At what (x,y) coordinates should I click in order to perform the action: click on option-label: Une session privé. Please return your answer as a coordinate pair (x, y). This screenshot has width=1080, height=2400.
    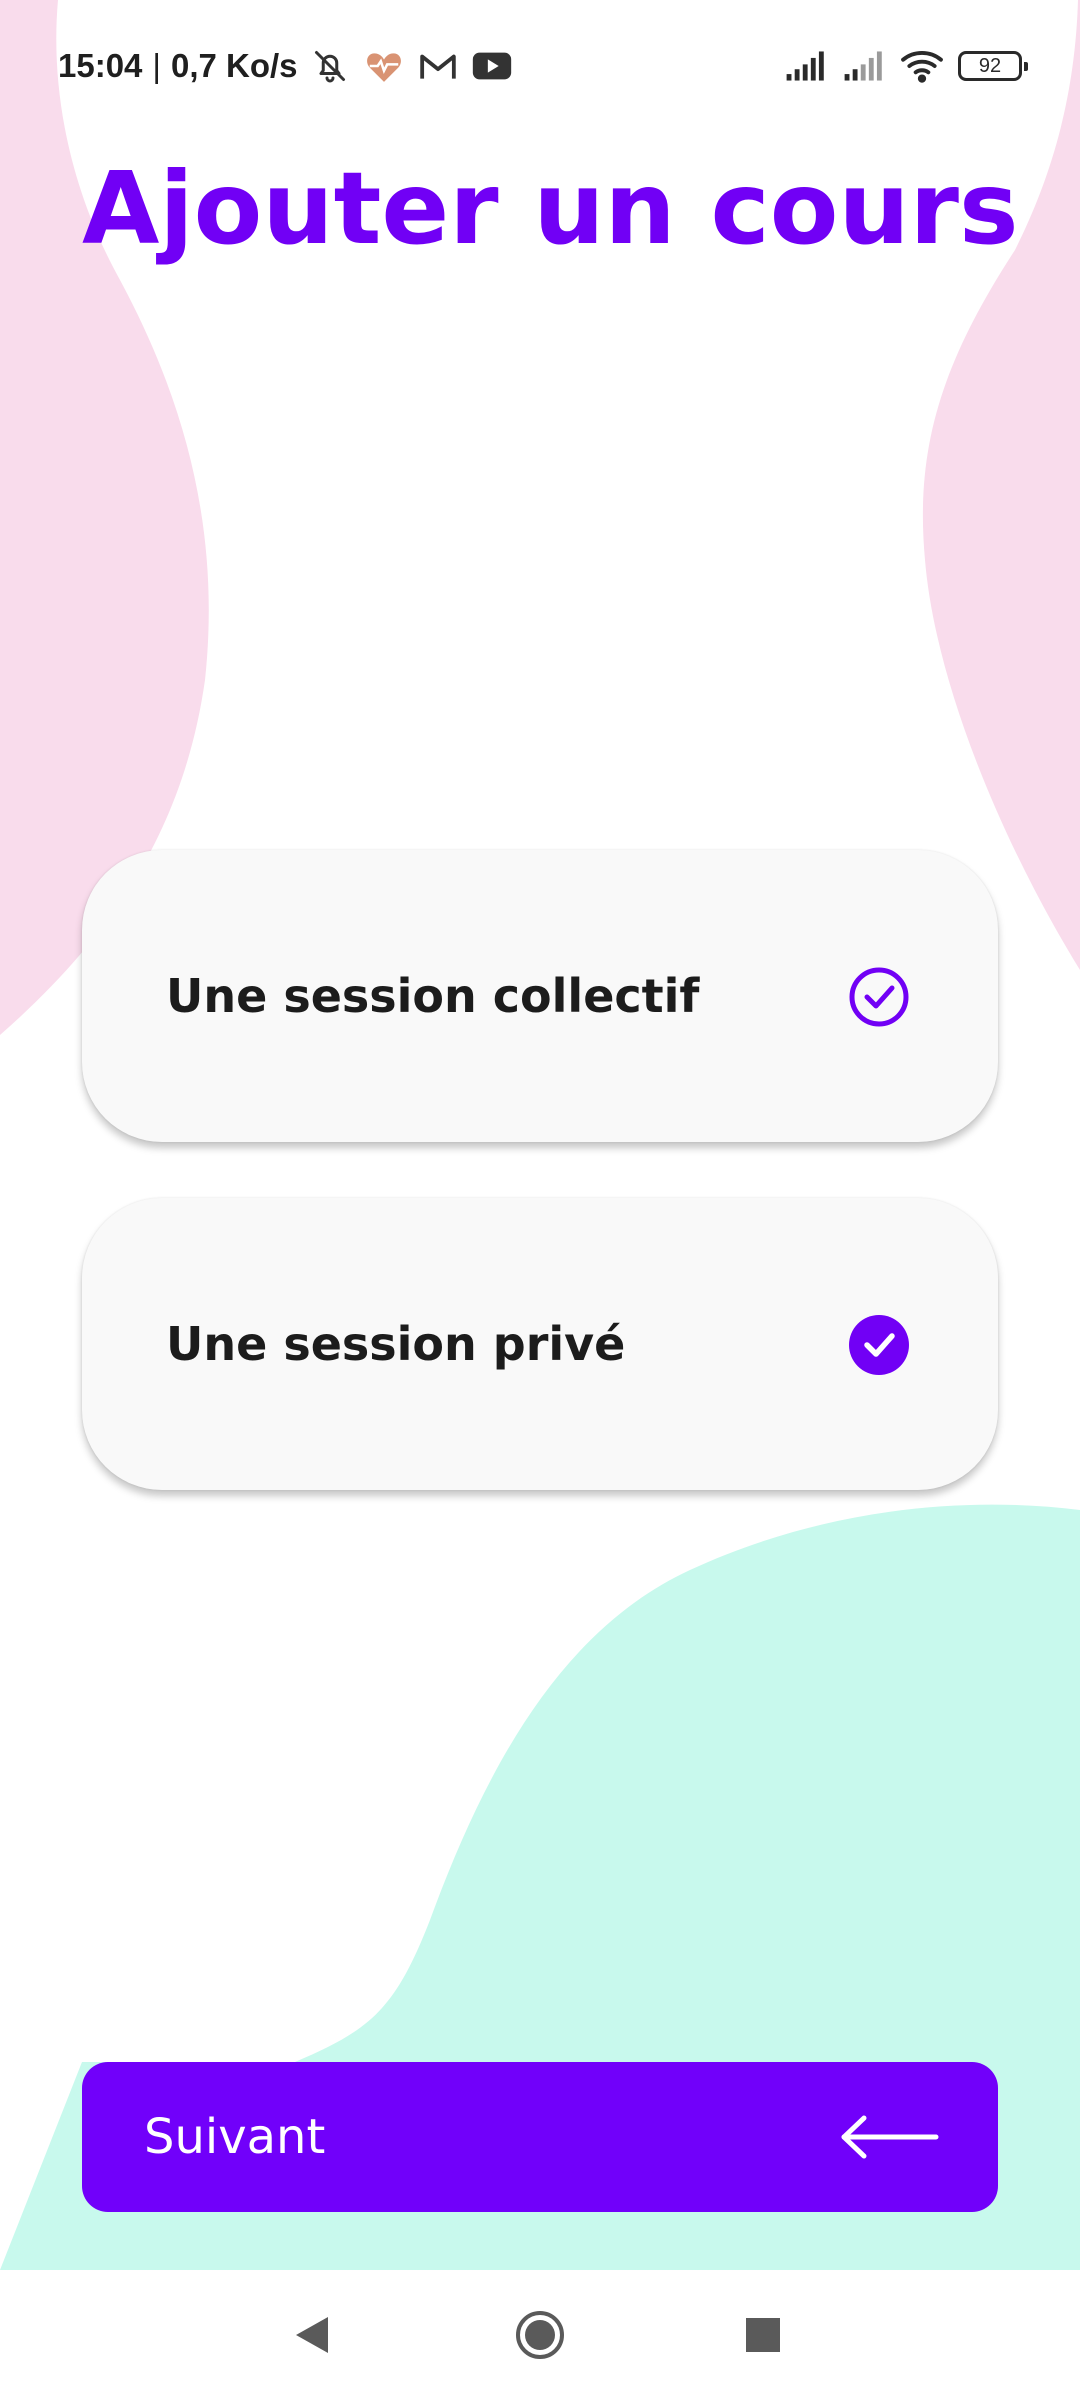
    Looking at the image, I should click on (396, 1344).